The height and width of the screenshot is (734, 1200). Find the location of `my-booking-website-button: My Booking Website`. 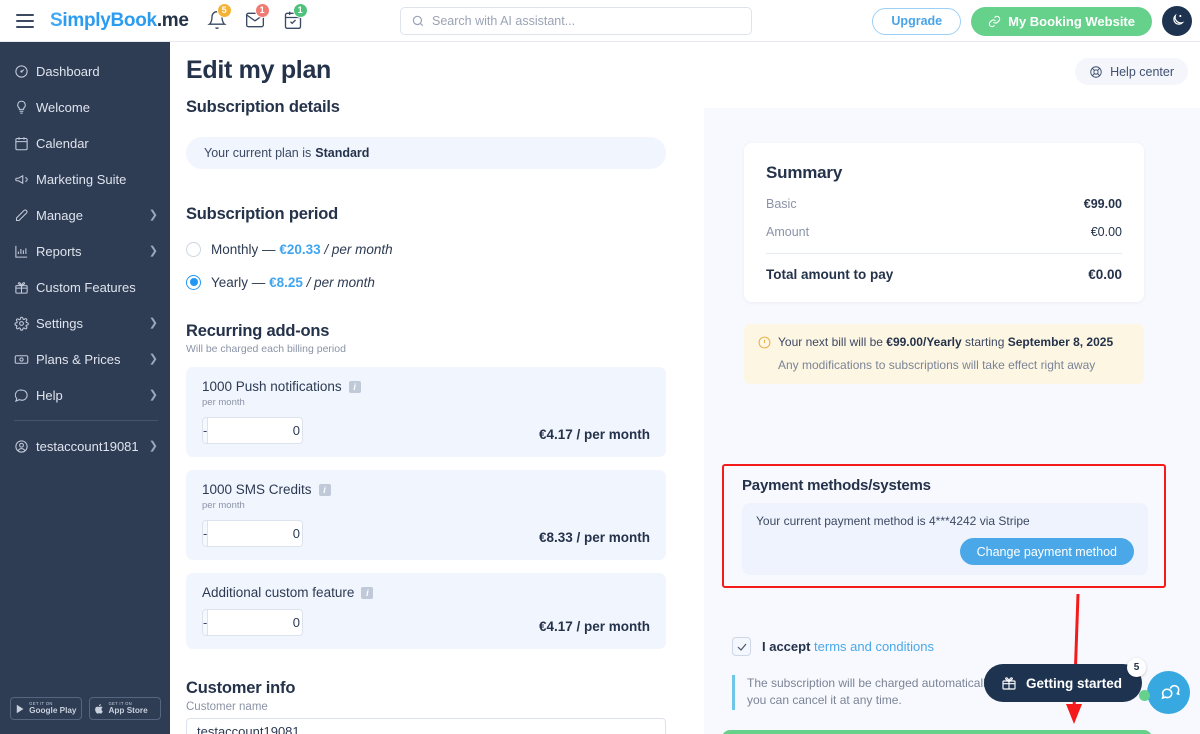

my-booking-website-button: My Booking Website is located at coordinates (1061, 21).